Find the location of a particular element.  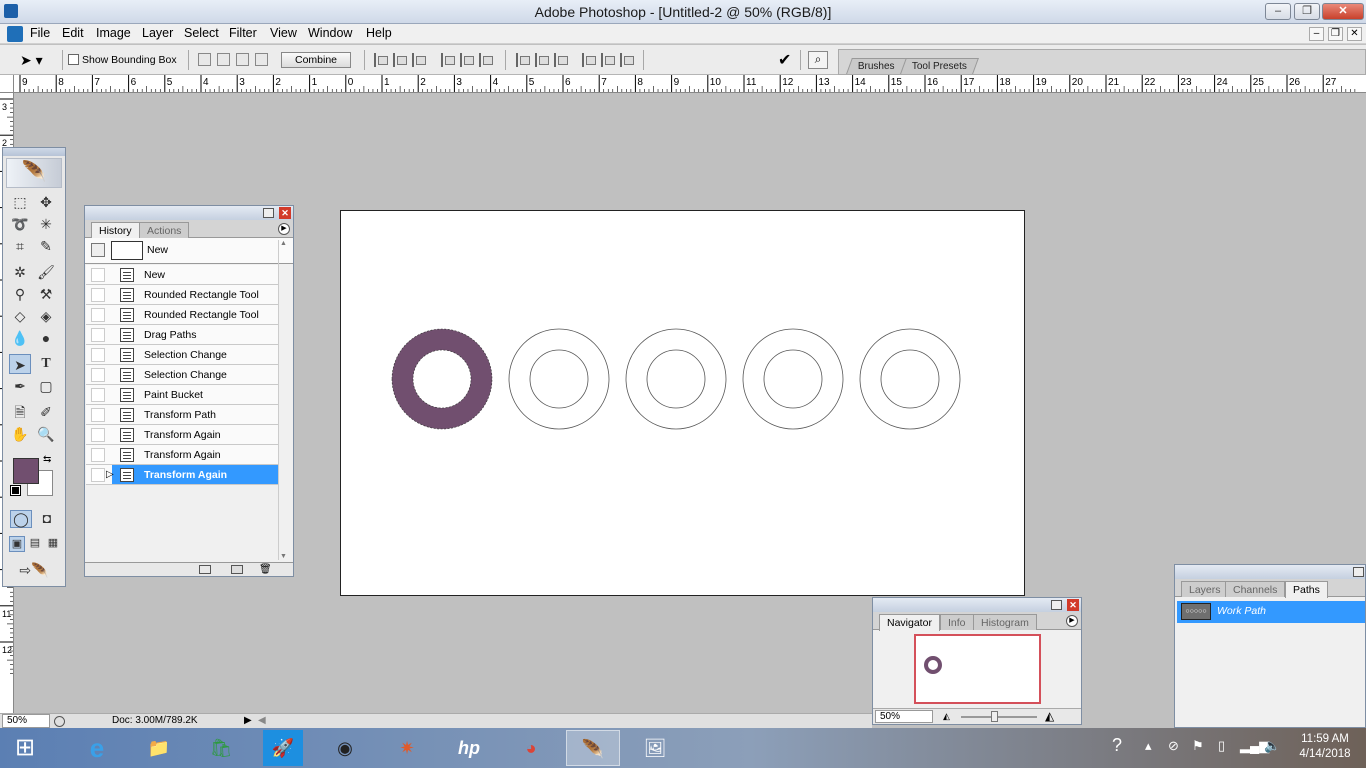

menu-file: File is located at coordinates (40, 33).